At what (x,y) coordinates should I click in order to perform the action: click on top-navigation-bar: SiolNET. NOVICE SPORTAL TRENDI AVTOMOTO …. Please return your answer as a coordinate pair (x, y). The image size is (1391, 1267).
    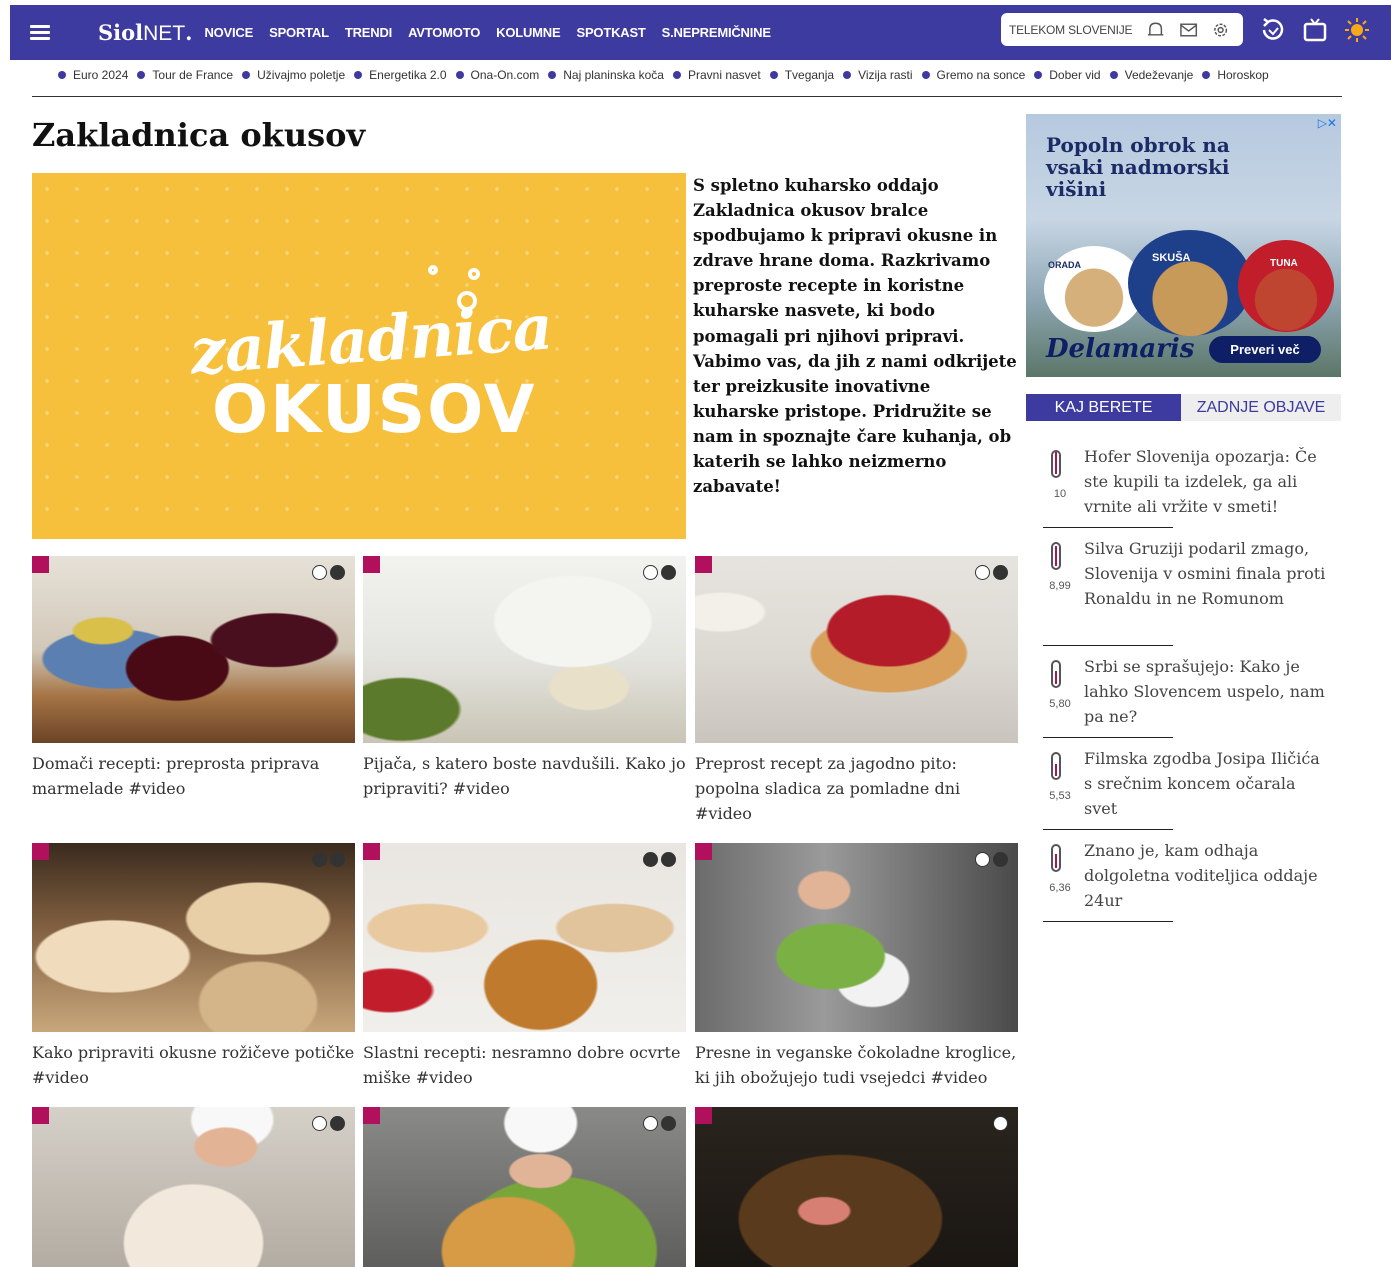
    Looking at the image, I should click on (700, 32).